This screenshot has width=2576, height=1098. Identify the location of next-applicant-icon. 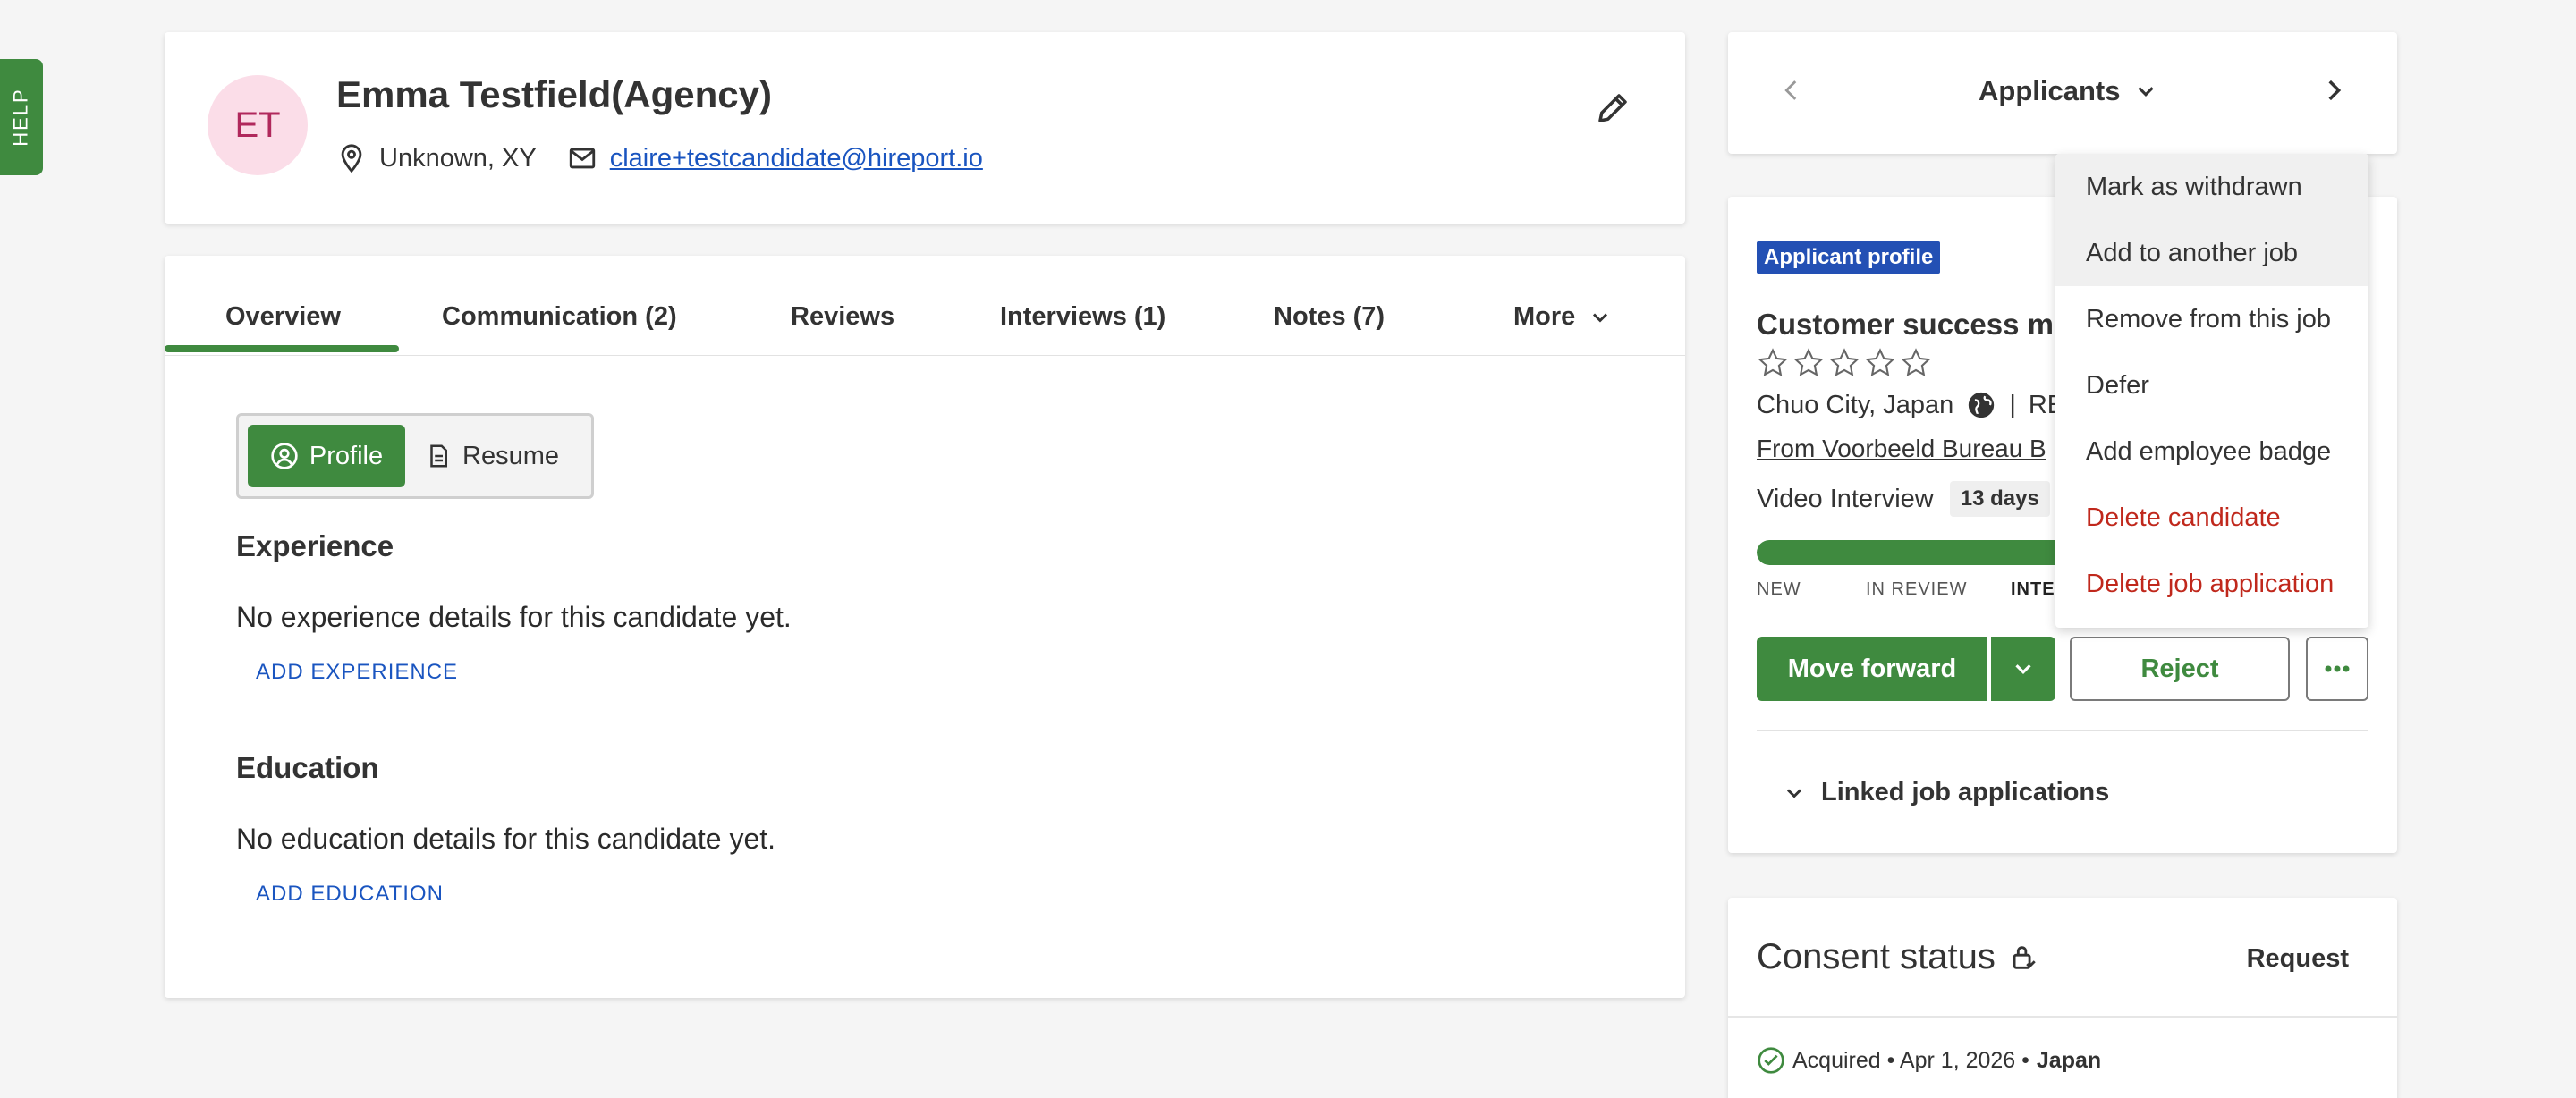
(2333, 90).